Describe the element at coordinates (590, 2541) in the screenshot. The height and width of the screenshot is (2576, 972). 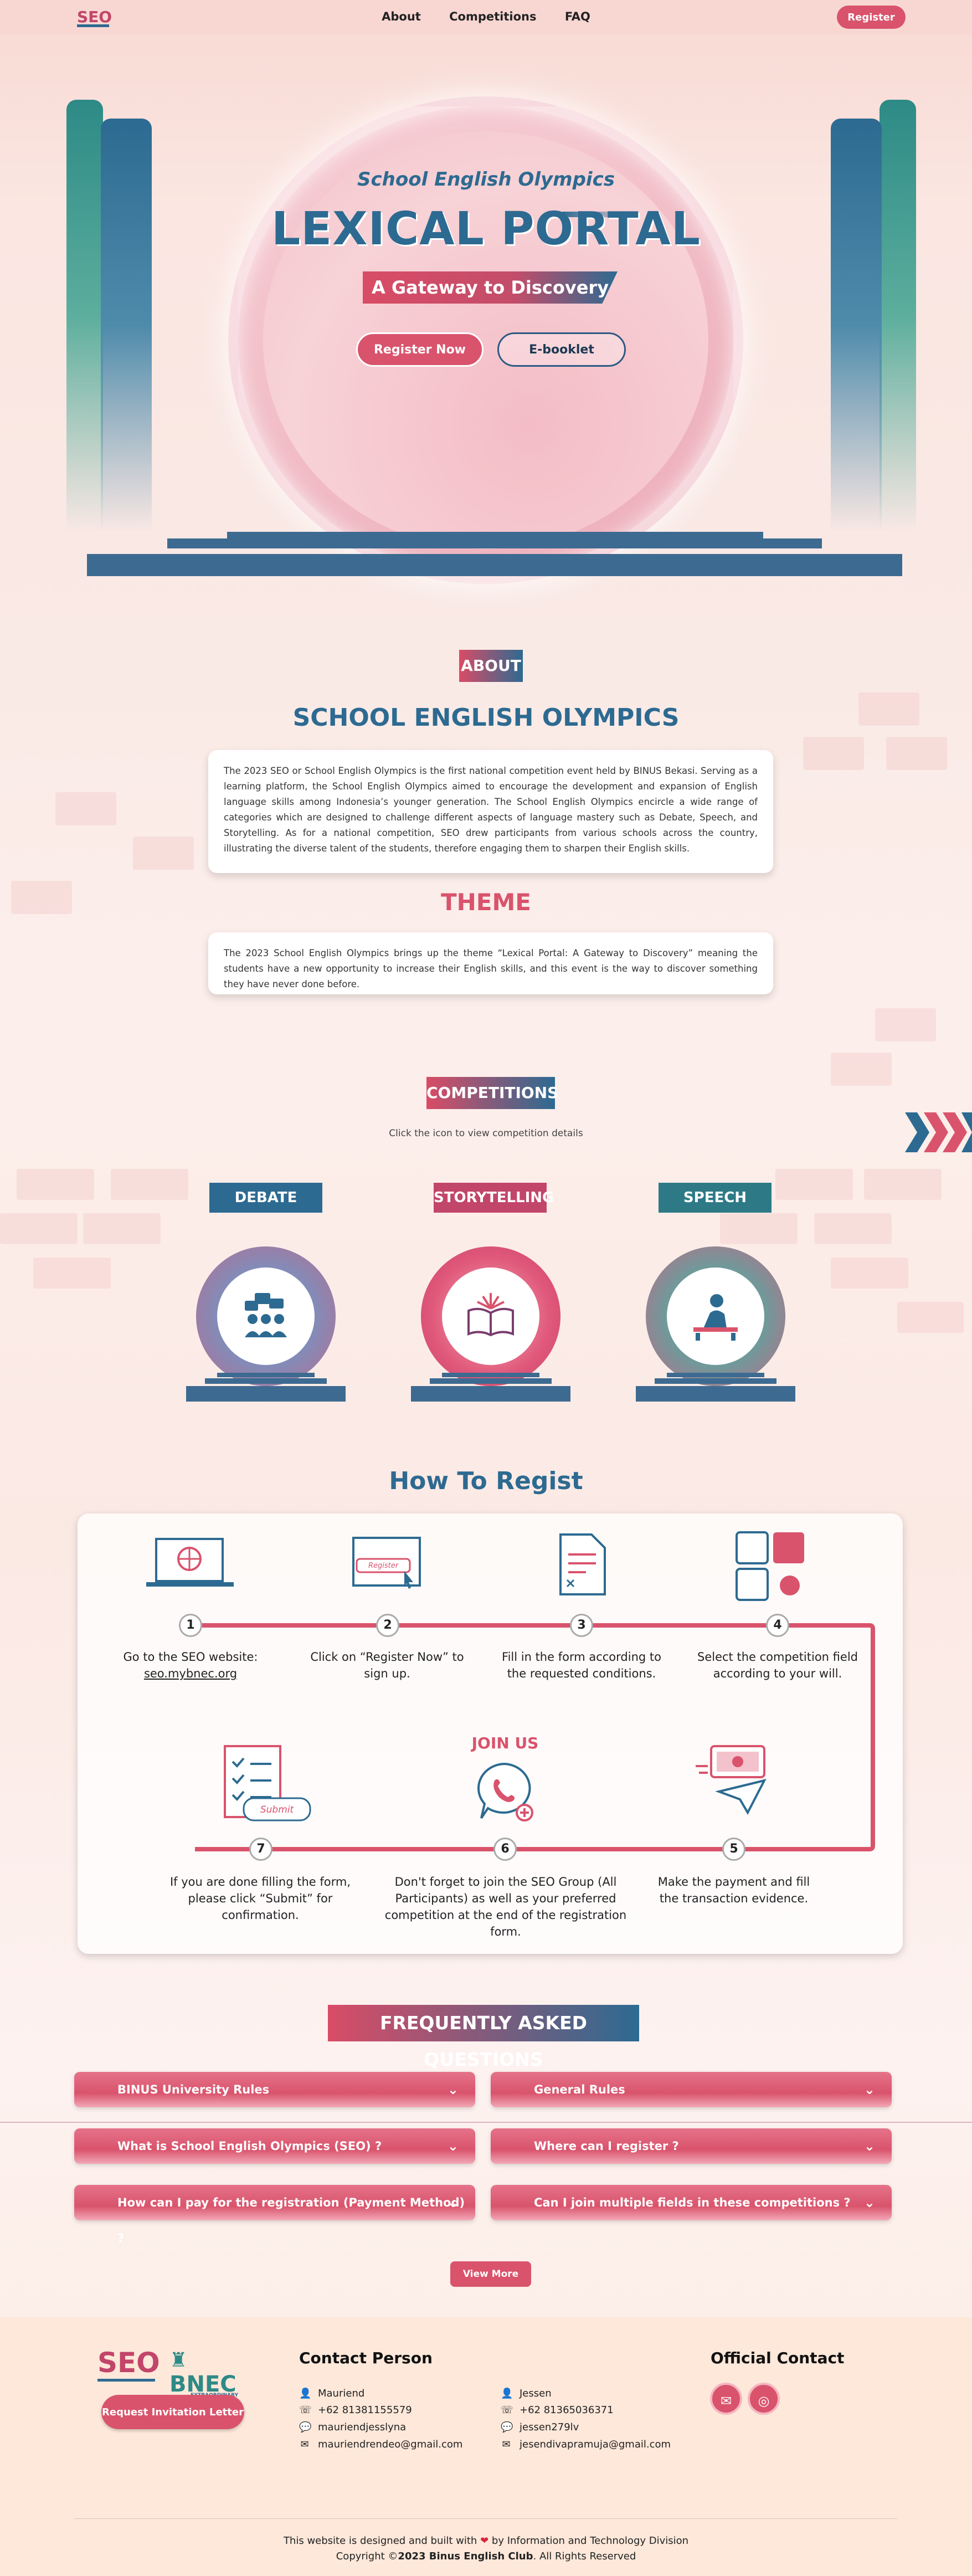
I see `credit-division: by Information and Technology Division` at that location.